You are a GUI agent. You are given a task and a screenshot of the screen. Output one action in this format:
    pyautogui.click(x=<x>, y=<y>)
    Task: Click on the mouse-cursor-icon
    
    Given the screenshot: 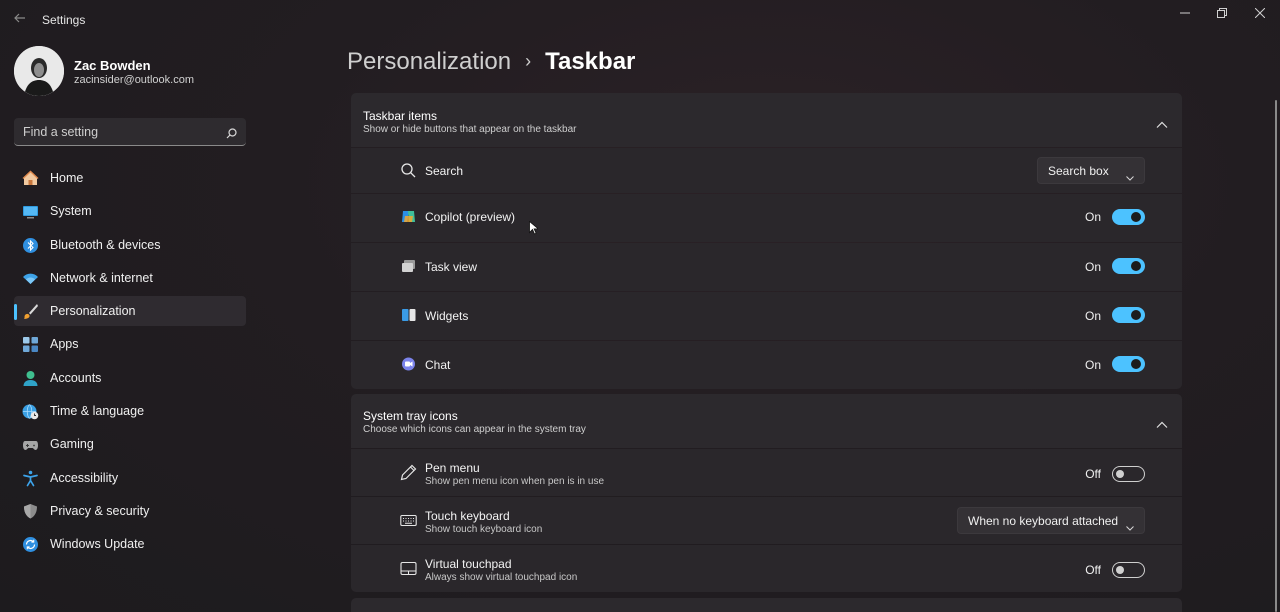 What is the action you would take?
    pyautogui.click(x=534, y=230)
    